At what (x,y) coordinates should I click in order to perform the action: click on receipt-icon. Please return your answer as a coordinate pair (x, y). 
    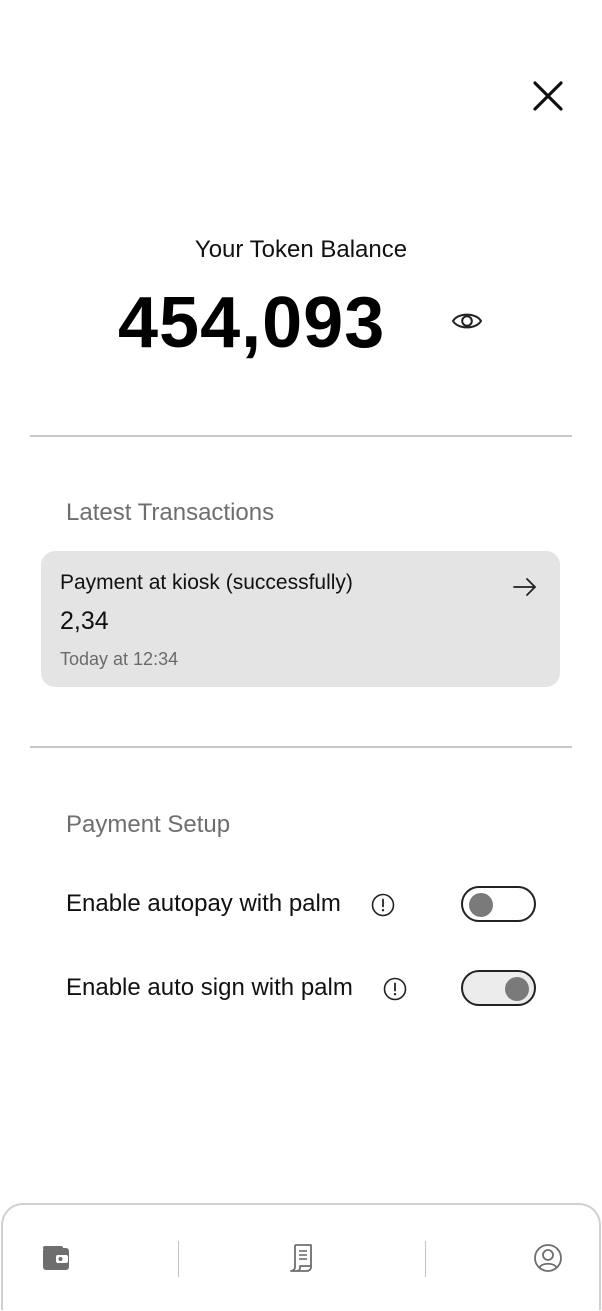
    Looking at the image, I should click on (301, 1257).